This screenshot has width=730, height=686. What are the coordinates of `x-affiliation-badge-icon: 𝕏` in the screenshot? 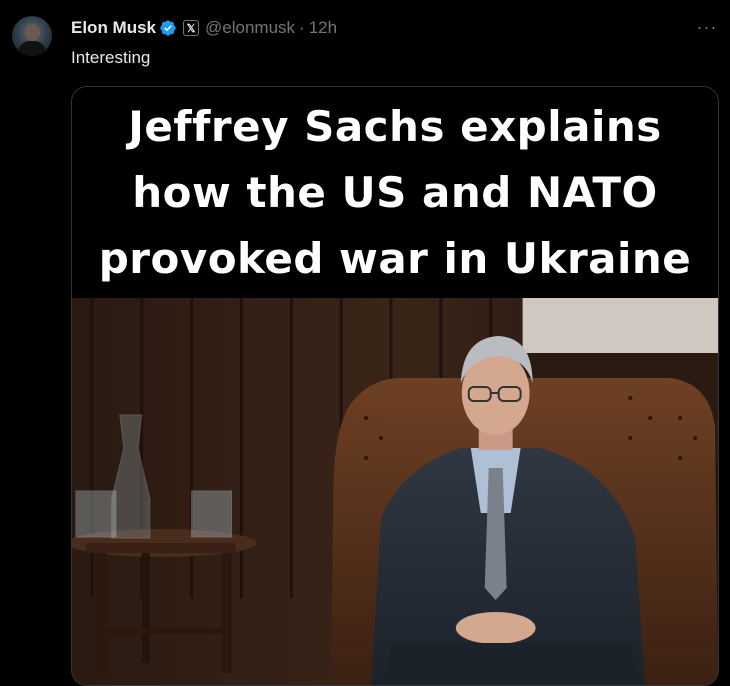 It's located at (191, 28).